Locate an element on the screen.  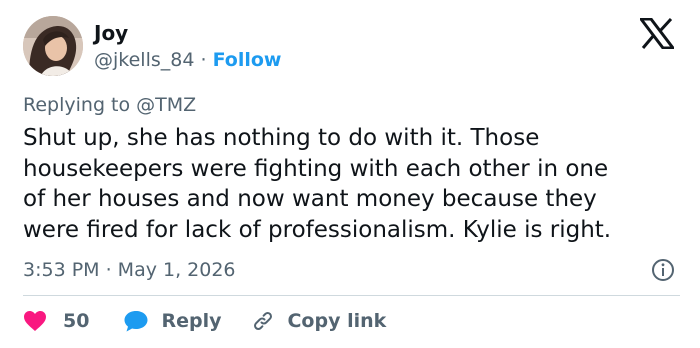
copy-link-button: Copy link is located at coordinates (318, 321).